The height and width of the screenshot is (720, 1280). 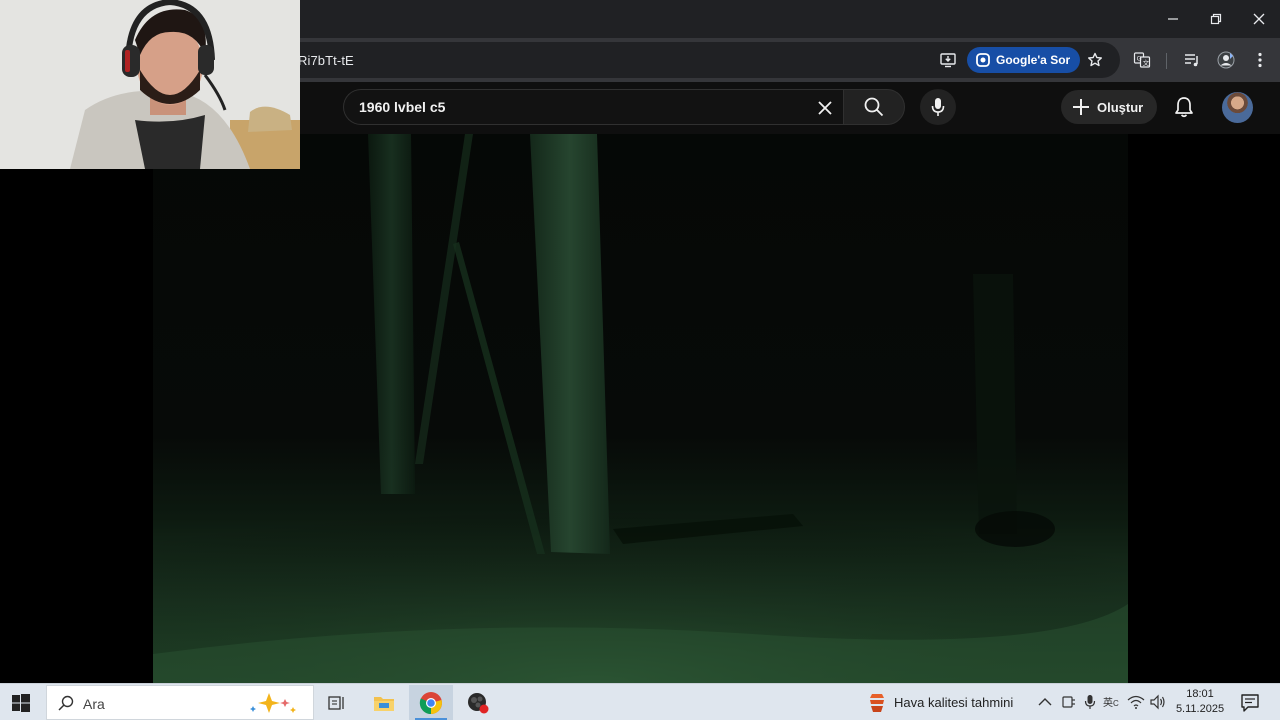 I want to click on clock-date: 5.11.2025, so click(x=1200, y=709).